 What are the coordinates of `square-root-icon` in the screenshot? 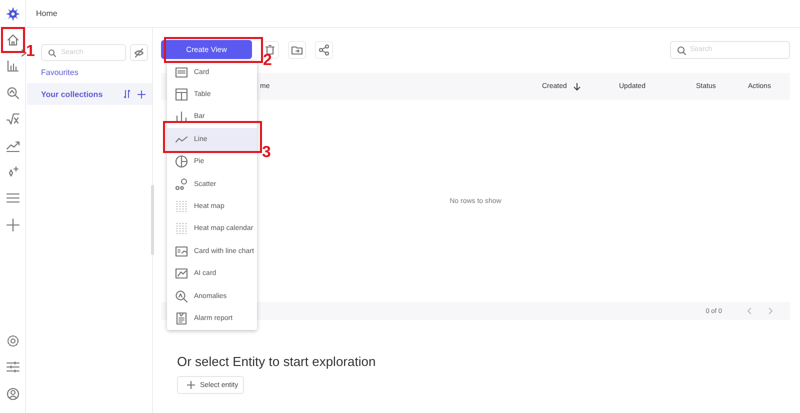 It's located at (13, 119).